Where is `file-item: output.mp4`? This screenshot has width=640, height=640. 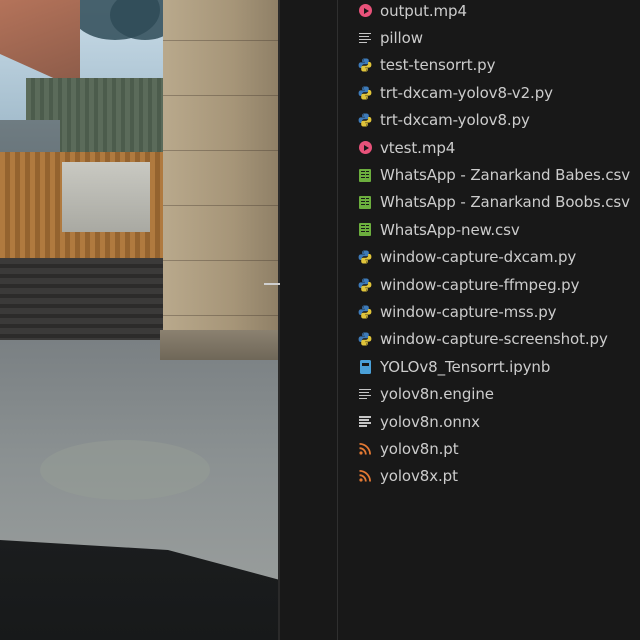 file-item: output.mp4 is located at coordinates (460, 12).